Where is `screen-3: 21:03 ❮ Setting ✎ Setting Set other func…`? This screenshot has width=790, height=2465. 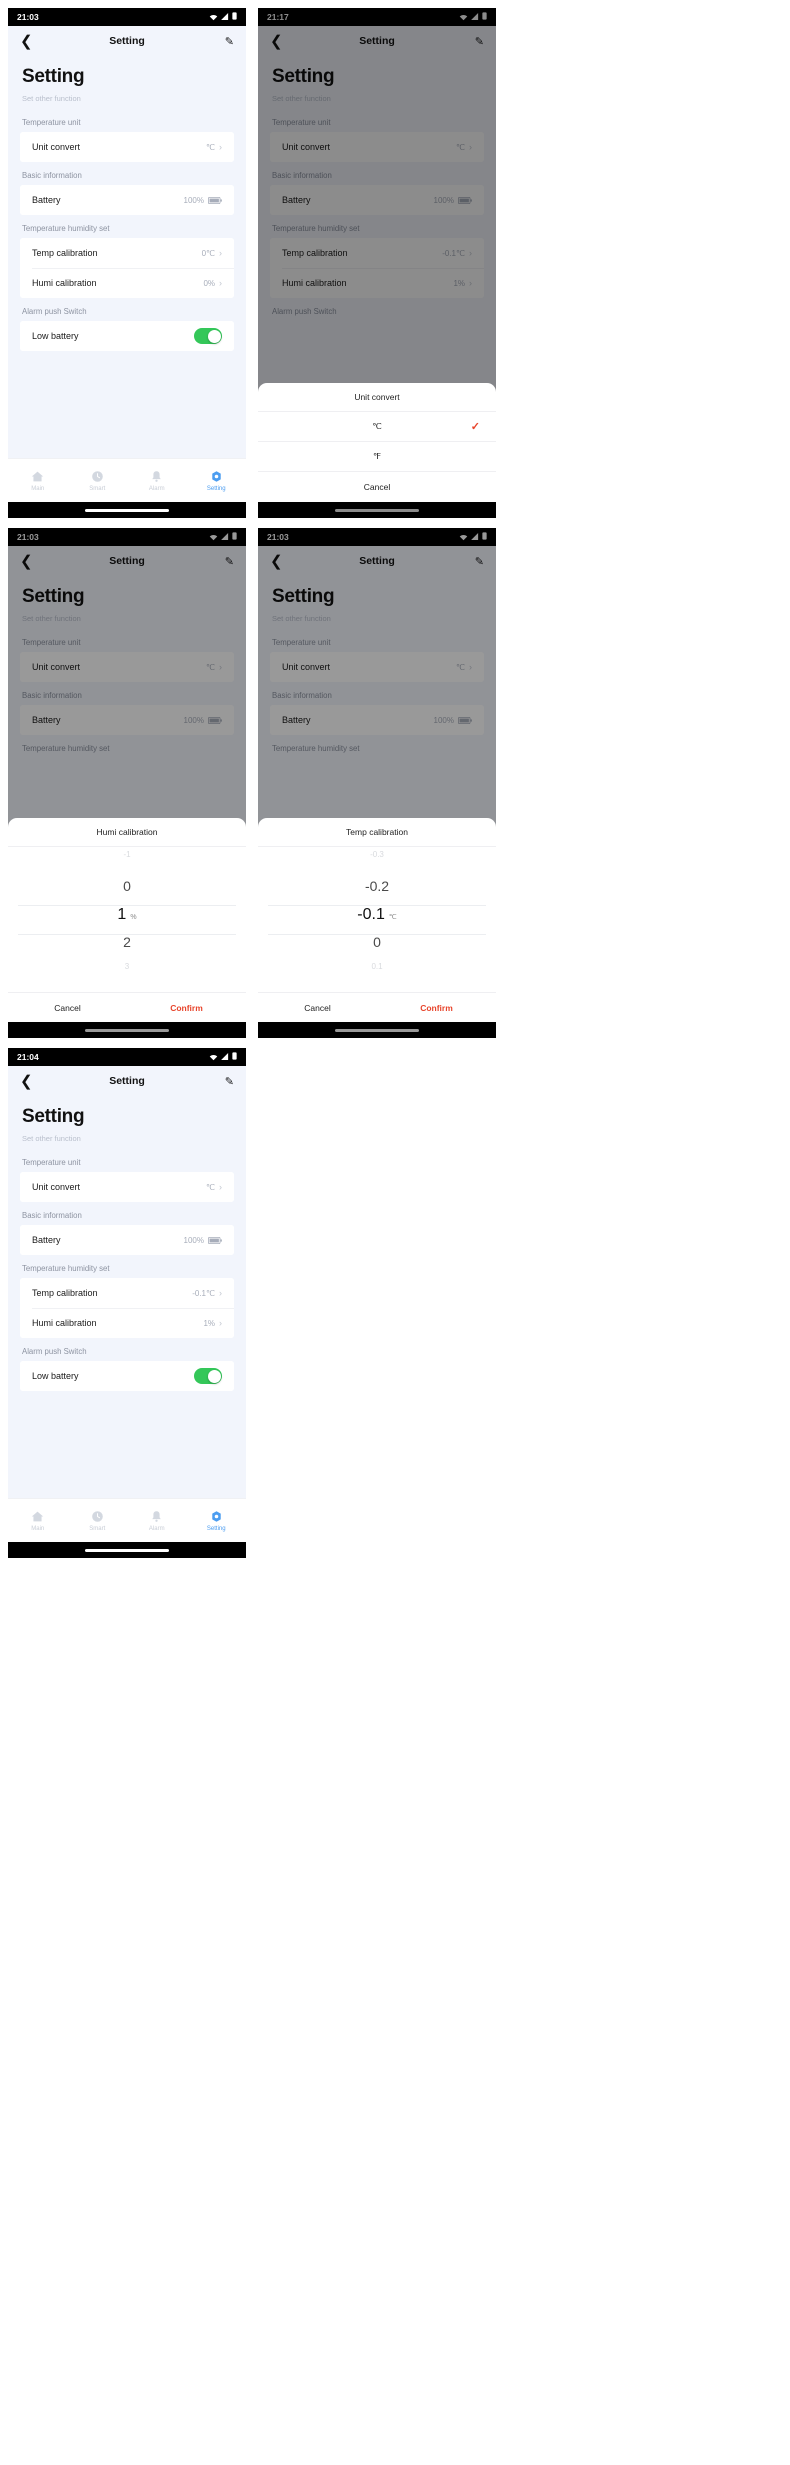
screen-3: 21:03 ❮ Setting ✎ Setting Set other func… is located at coordinates (127, 783).